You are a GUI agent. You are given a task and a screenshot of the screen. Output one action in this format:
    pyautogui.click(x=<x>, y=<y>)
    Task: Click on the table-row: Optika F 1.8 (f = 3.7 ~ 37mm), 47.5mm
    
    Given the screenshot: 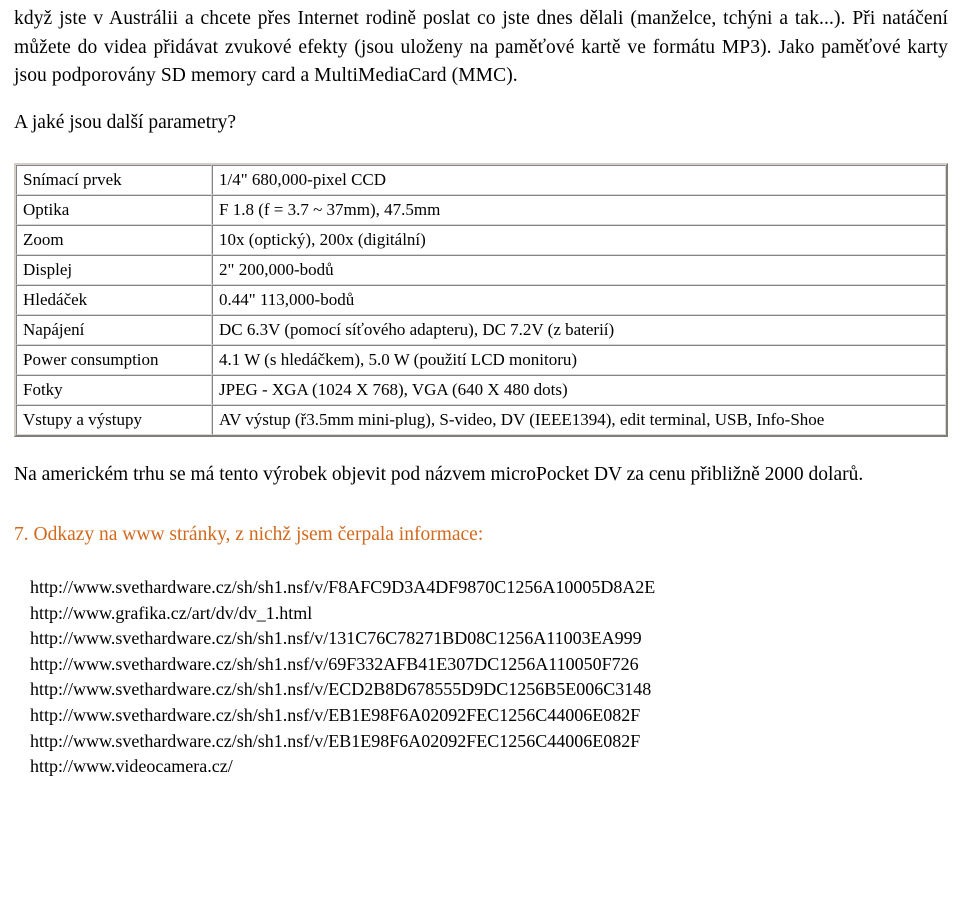 What is the action you would take?
    pyautogui.click(x=481, y=209)
    